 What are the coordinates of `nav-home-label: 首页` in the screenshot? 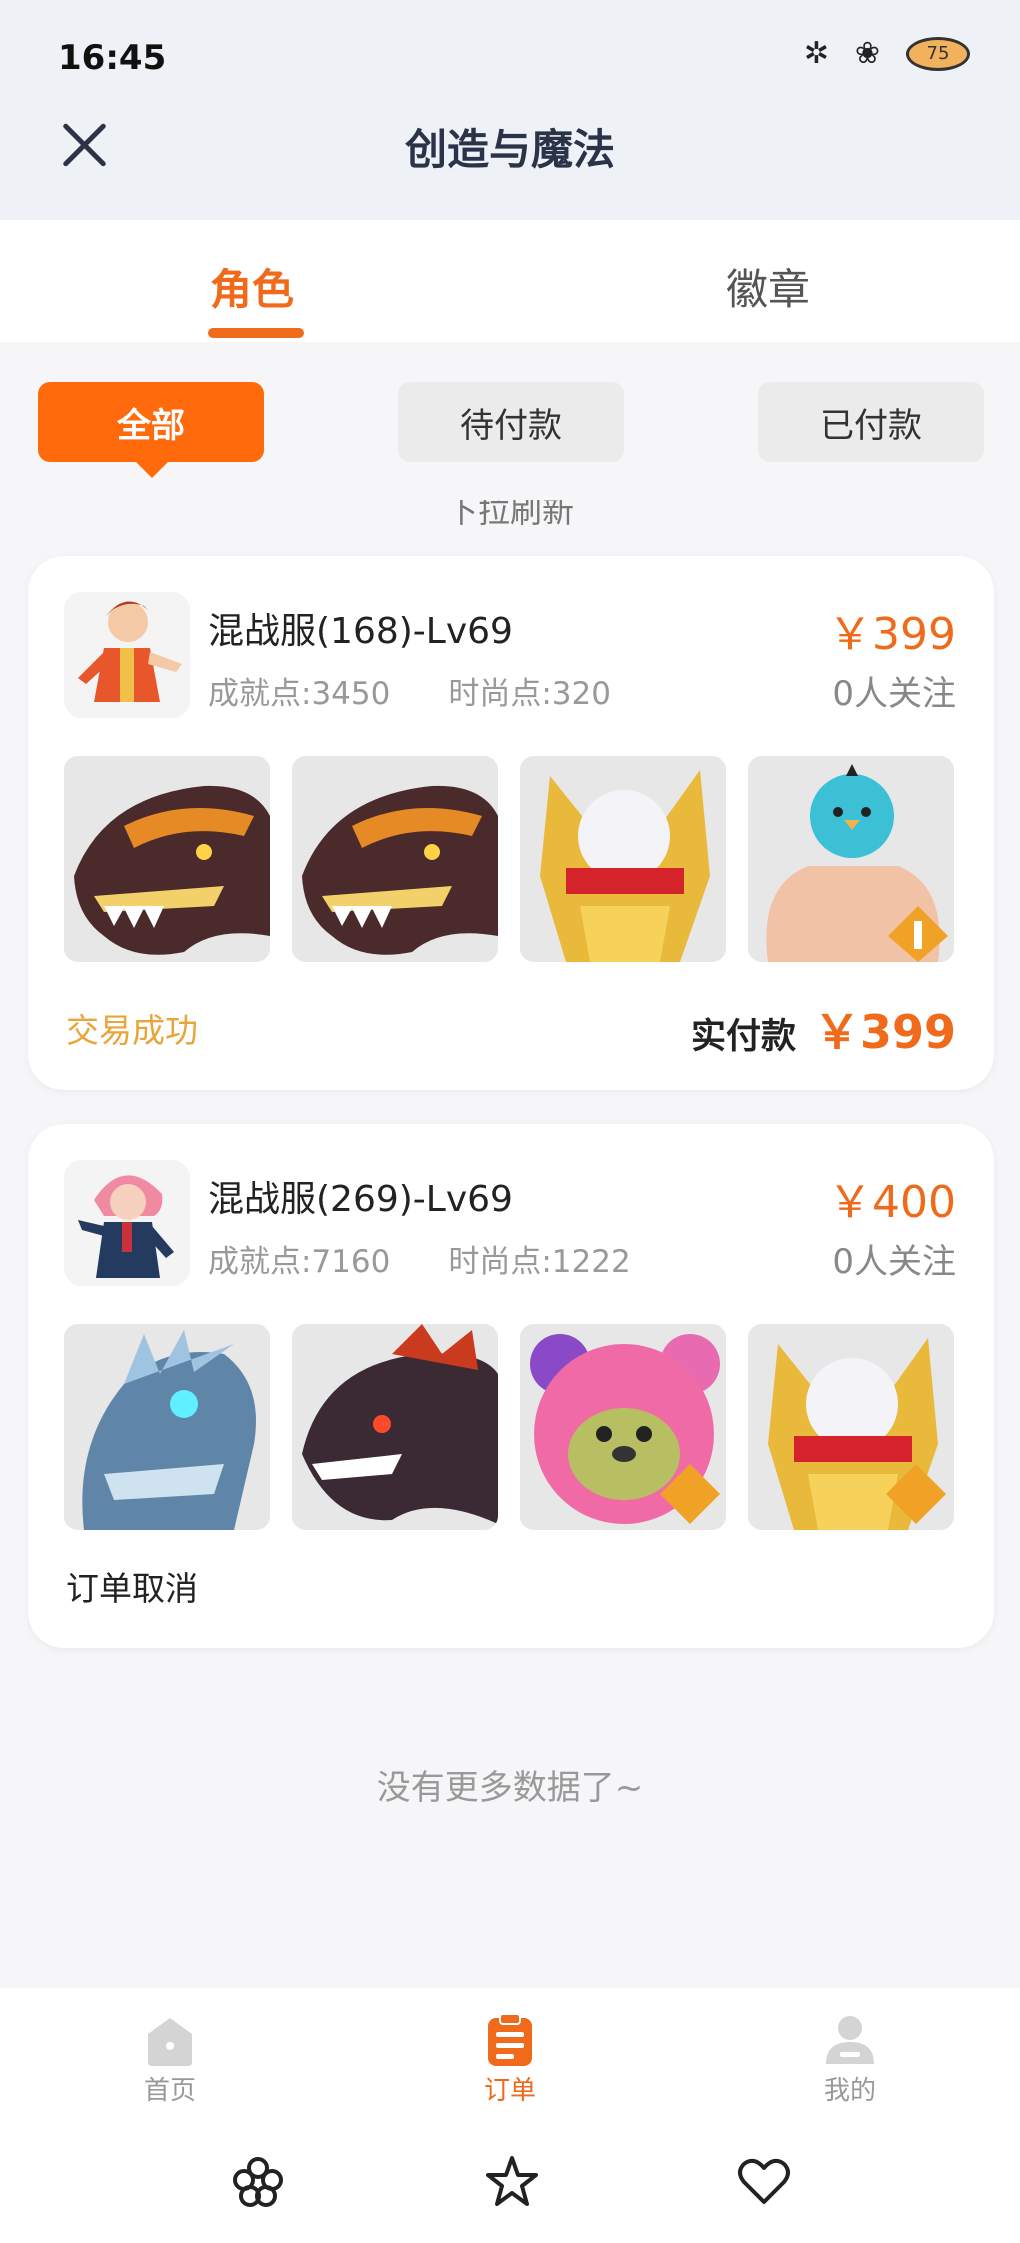 It's located at (169, 2091).